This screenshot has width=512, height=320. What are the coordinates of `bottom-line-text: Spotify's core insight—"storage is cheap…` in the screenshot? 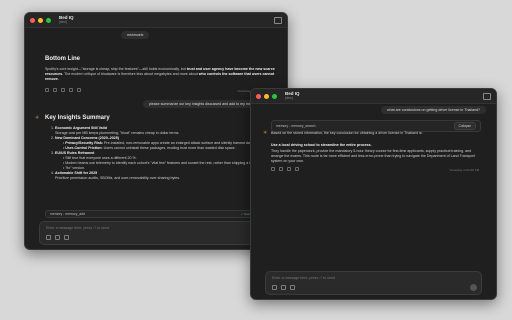 It's located at (160, 74).